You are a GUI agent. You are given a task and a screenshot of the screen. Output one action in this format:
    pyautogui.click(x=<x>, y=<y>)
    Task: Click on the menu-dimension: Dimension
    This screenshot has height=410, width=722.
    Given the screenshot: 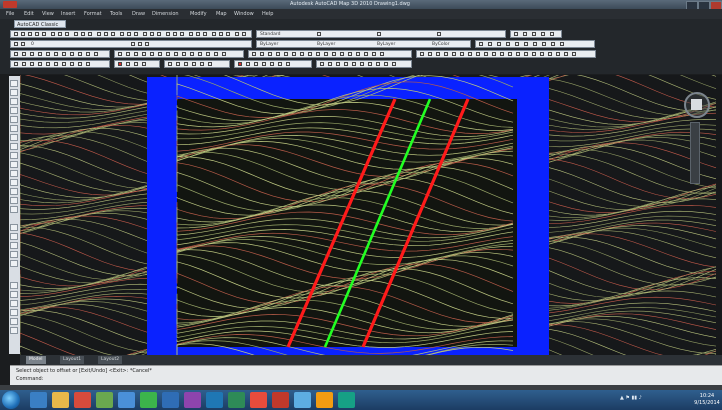 What is the action you would take?
    pyautogui.click(x=165, y=14)
    